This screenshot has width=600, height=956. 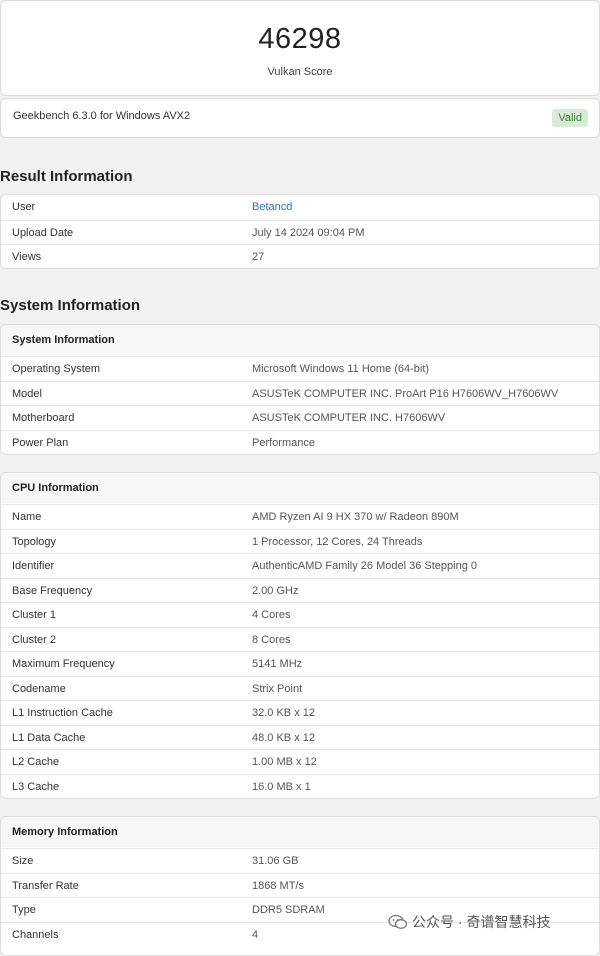 I want to click on row-key: Model, so click(x=27, y=394).